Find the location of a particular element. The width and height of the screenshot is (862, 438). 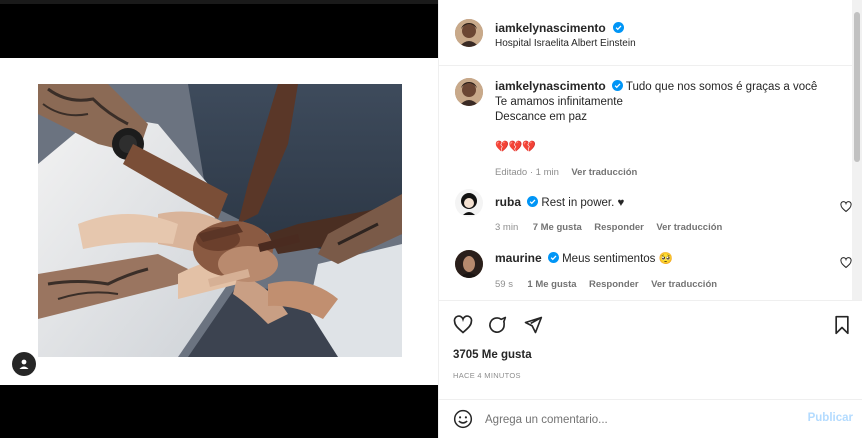

comment-text: Meus sentimentos 🥺 is located at coordinates (617, 259).